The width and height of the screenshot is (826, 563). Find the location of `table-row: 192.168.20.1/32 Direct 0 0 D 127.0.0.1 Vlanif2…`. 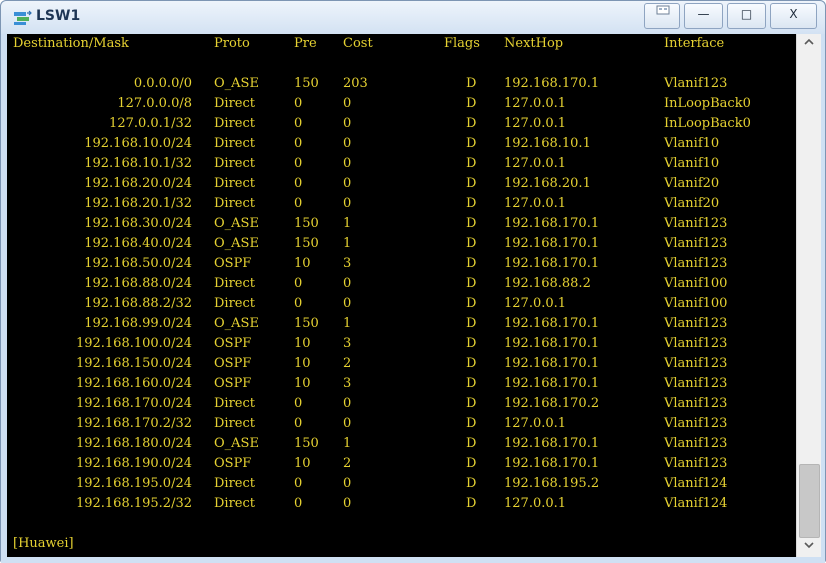

table-row: 192.168.20.1/32 Direct 0 0 D 127.0.0.1 Vlanif2… is located at coordinates (401, 206).